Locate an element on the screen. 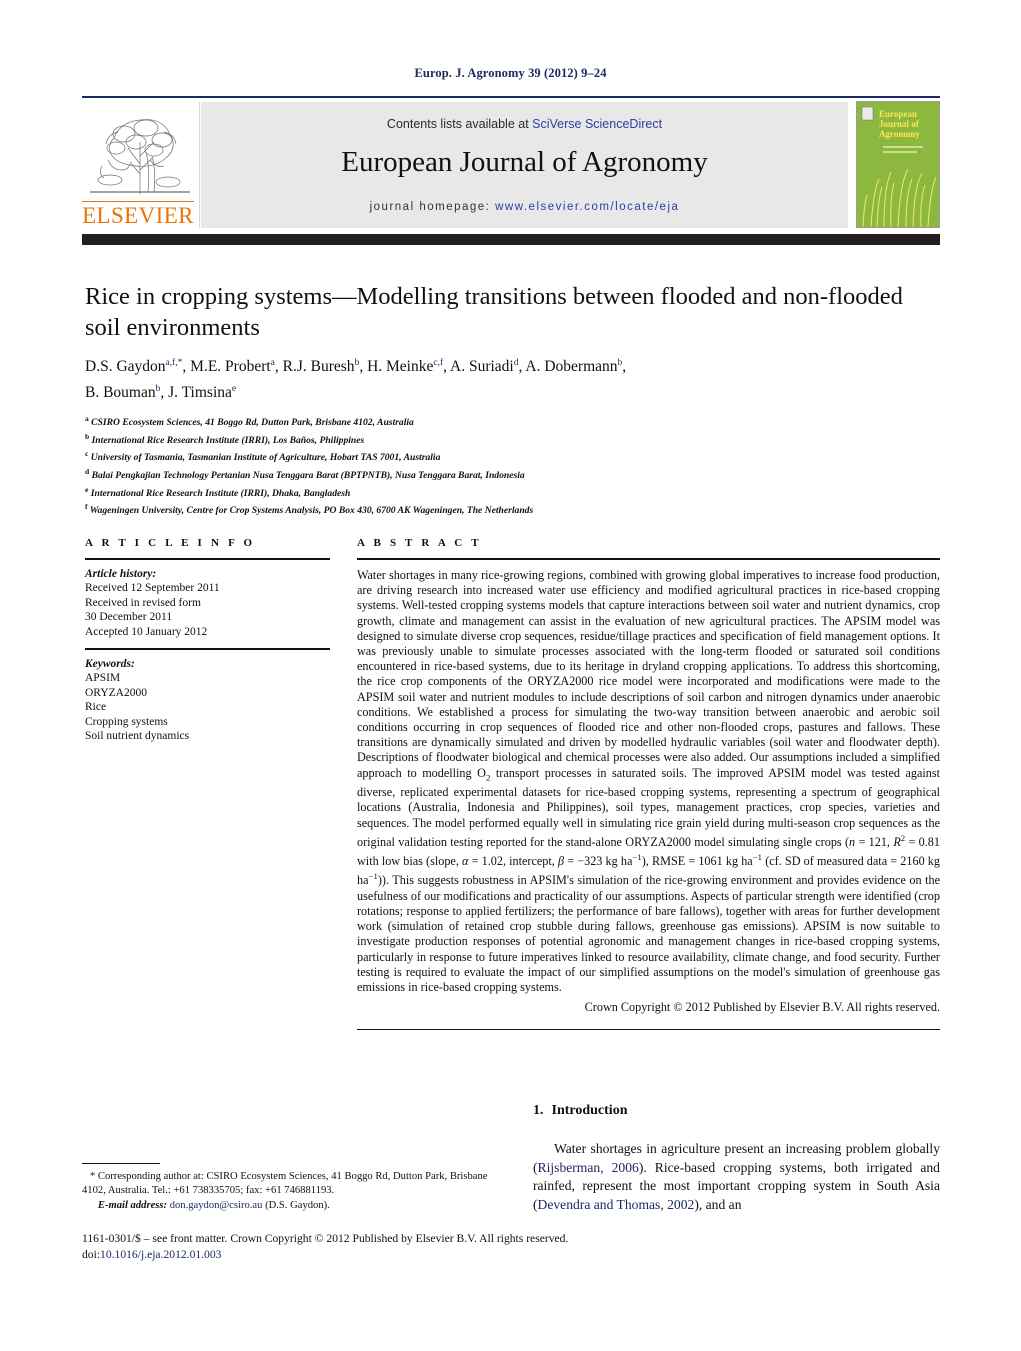  svg-text: Journal of is located at coordinates (899, 124).